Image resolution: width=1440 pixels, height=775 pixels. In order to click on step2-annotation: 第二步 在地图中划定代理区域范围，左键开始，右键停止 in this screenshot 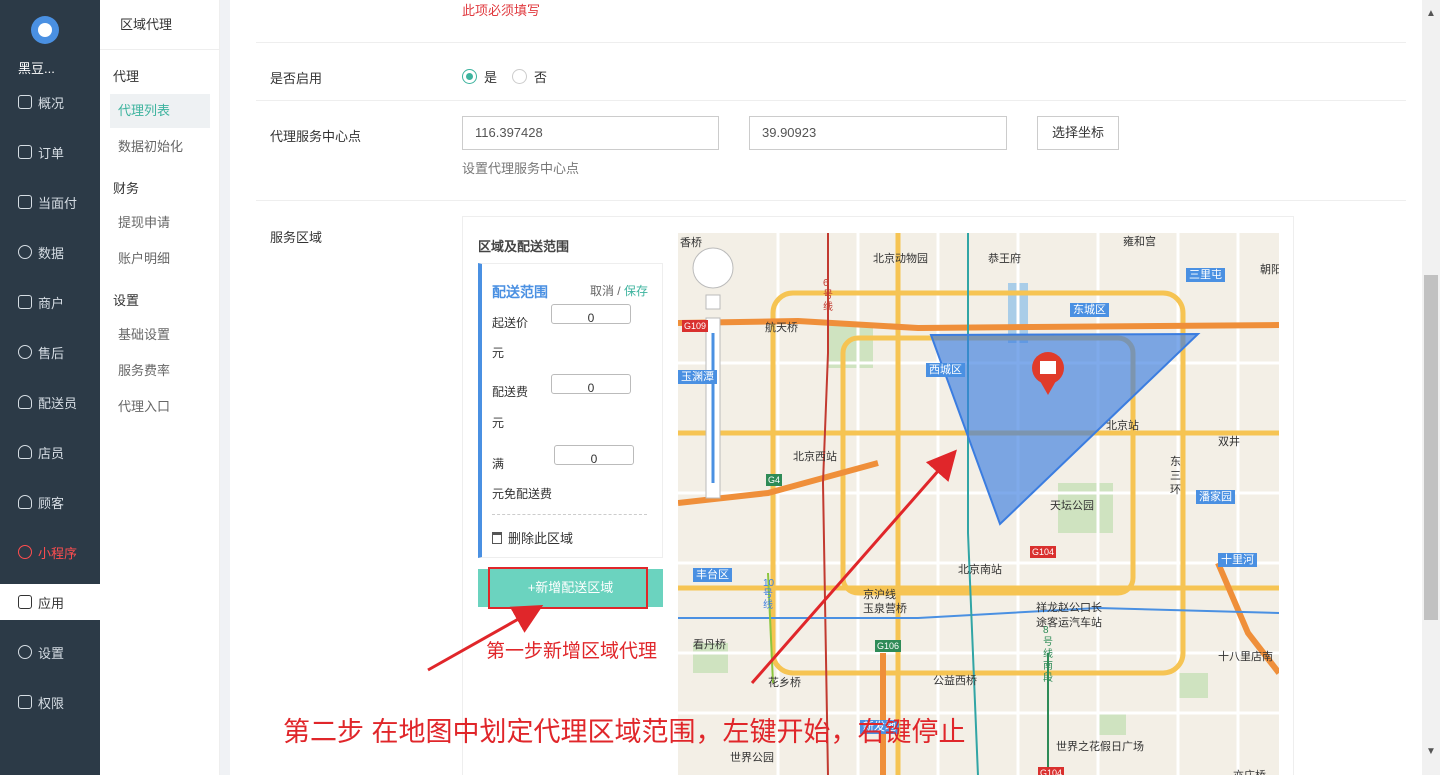, I will do `click(624, 732)`.